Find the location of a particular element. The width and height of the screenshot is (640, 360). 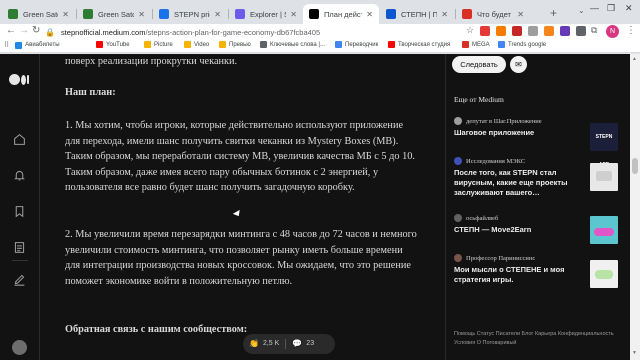

bookmark-youtube: YouTube is located at coordinates (113, 44).